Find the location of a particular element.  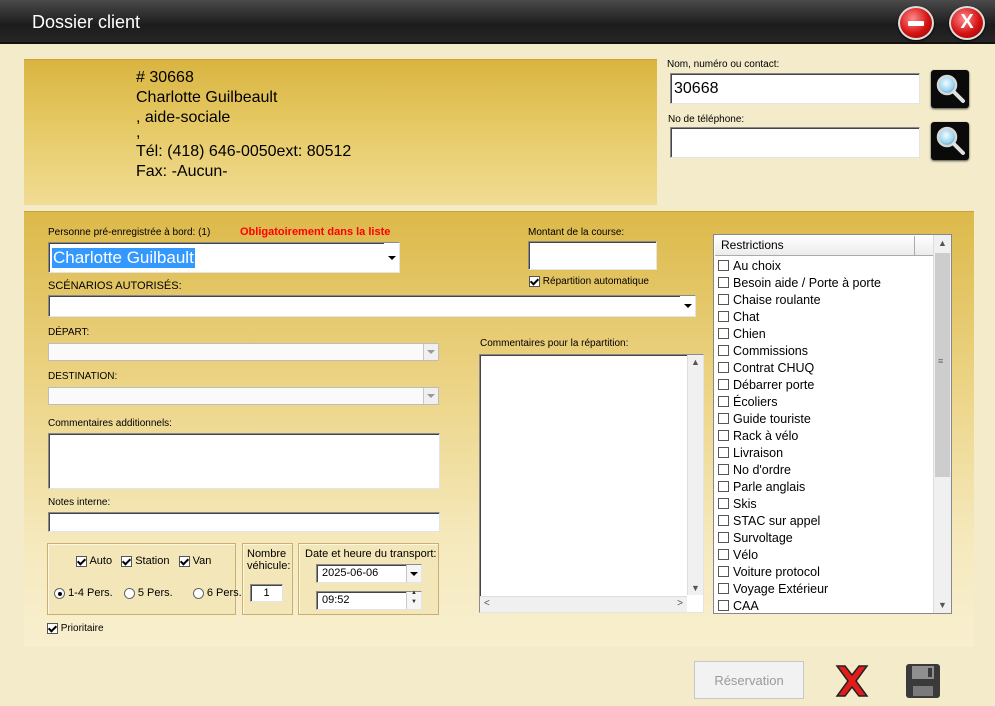

additional-comments-textarea is located at coordinates (244, 461).